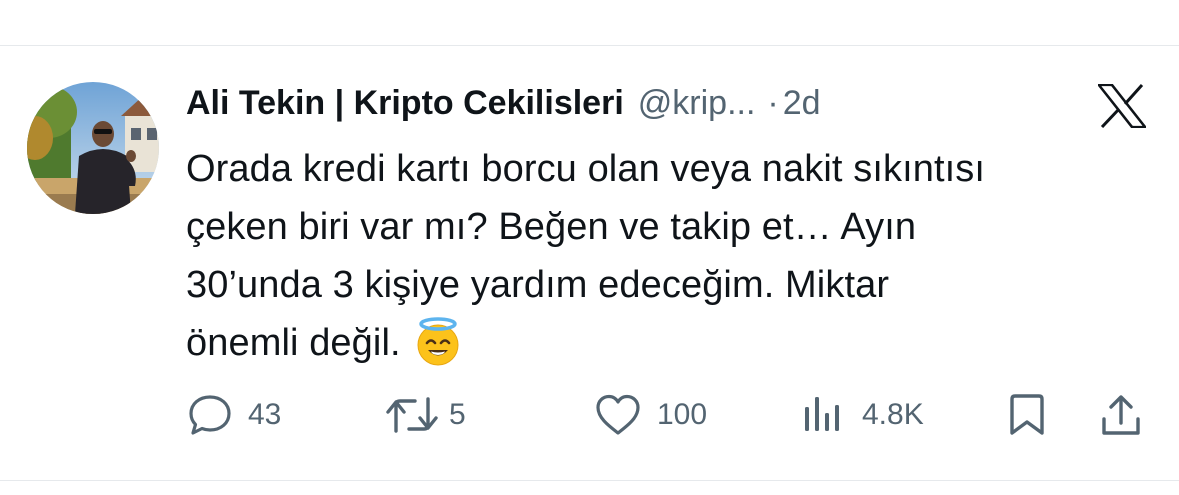 Image resolution: width=1179 pixels, height=495 pixels. What do you see at coordinates (265, 414) in the screenshot?
I see `reply-count: 43` at bounding box center [265, 414].